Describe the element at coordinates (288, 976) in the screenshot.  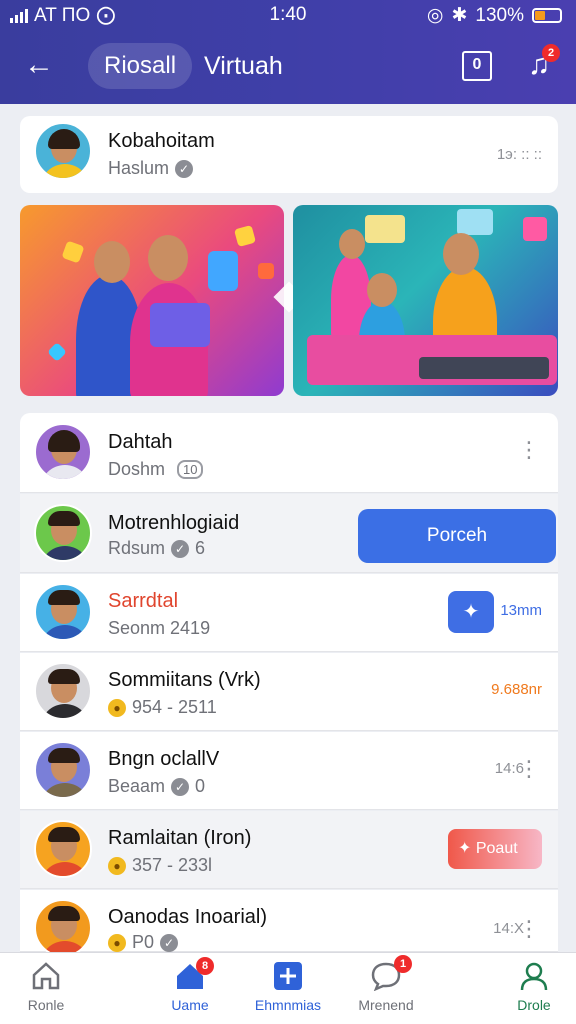
I see `plus-square-icon` at that location.